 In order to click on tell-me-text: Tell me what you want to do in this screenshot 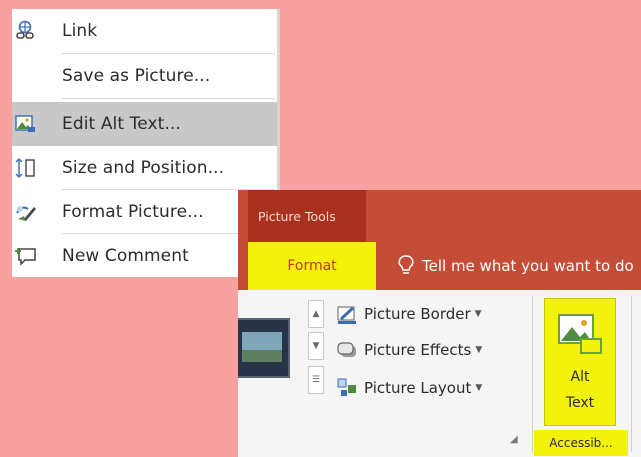, I will do `click(528, 266)`.